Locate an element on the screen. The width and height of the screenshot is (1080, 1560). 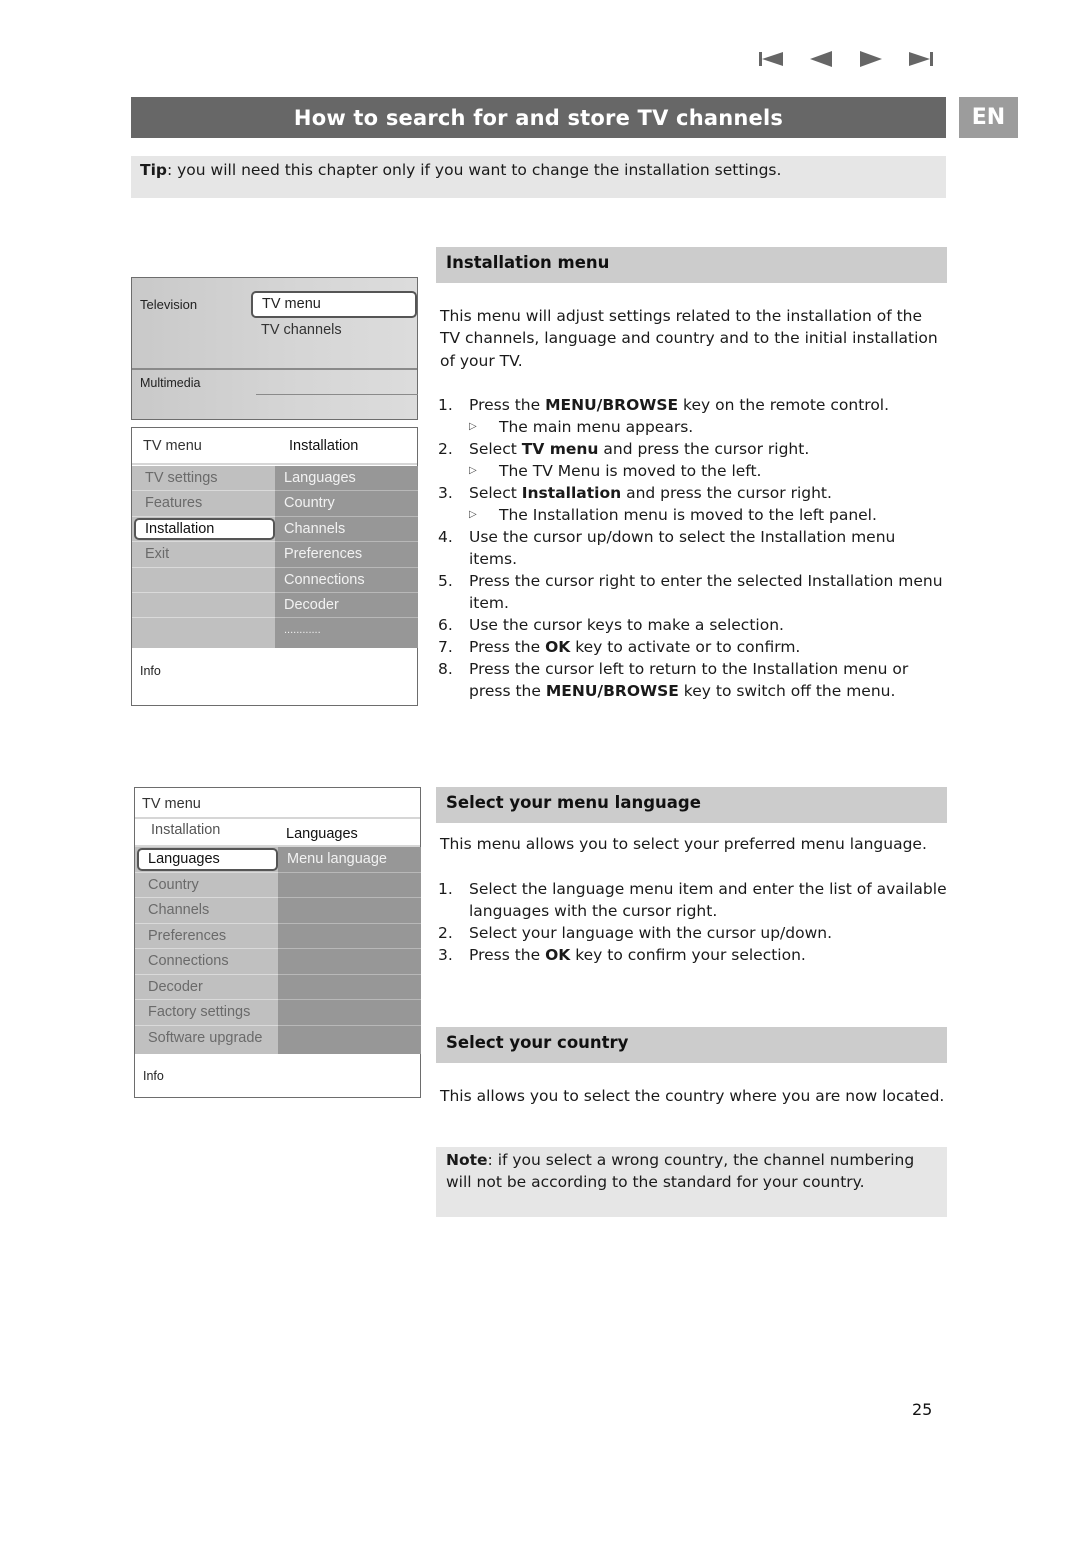
menu-item-label: Features is located at coordinates (174, 503).